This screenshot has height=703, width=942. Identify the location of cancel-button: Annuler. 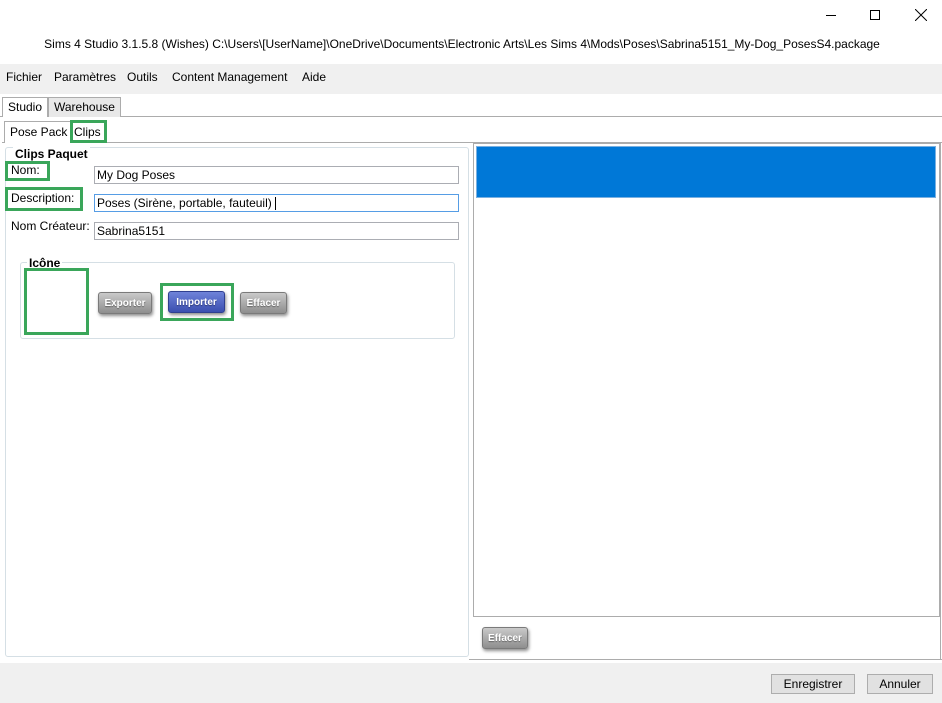
(900, 684).